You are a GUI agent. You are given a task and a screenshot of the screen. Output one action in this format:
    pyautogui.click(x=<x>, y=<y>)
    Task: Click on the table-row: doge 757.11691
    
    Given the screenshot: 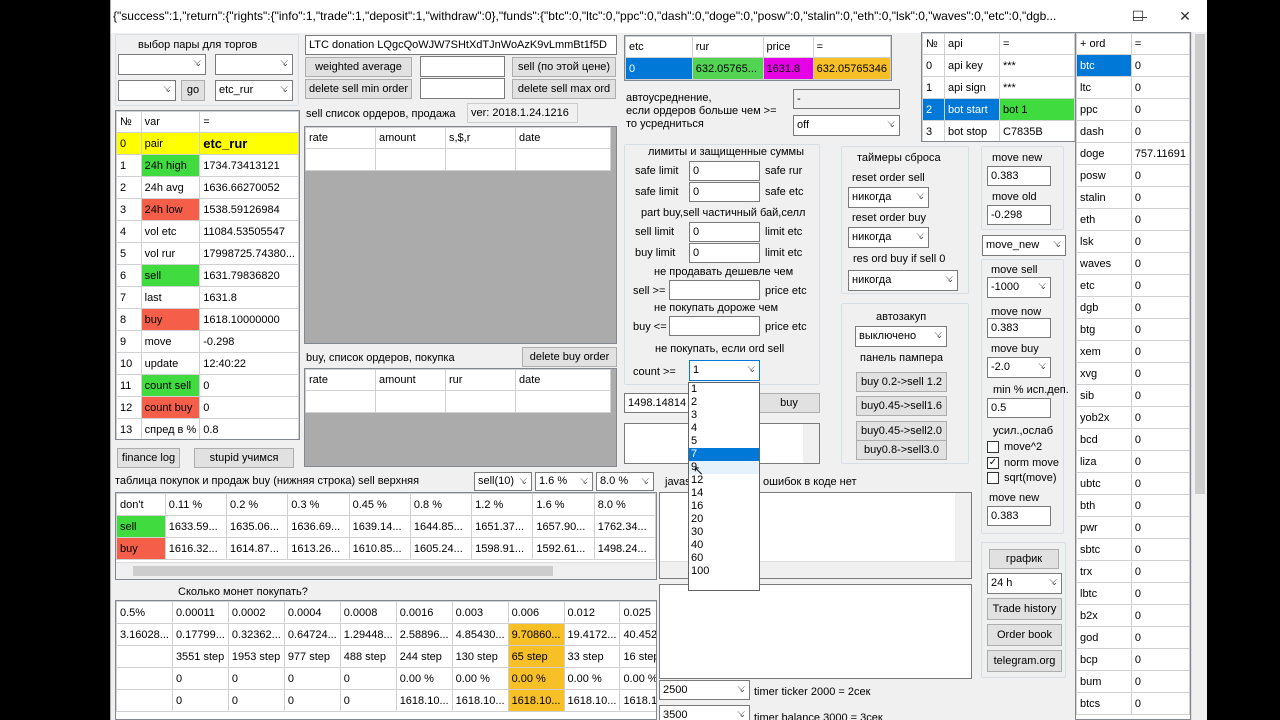 What is the action you would take?
    pyautogui.click(x=1133, y=153)
    